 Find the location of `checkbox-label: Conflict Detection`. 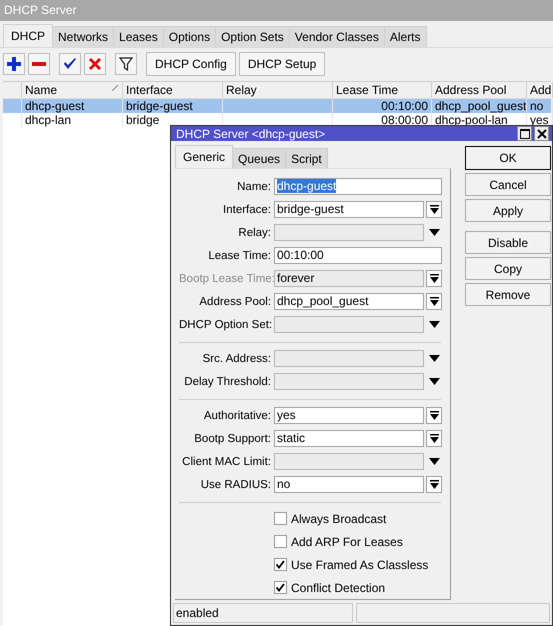

checkbox-label: Conflict Detection is located at coordinates (338, 587).